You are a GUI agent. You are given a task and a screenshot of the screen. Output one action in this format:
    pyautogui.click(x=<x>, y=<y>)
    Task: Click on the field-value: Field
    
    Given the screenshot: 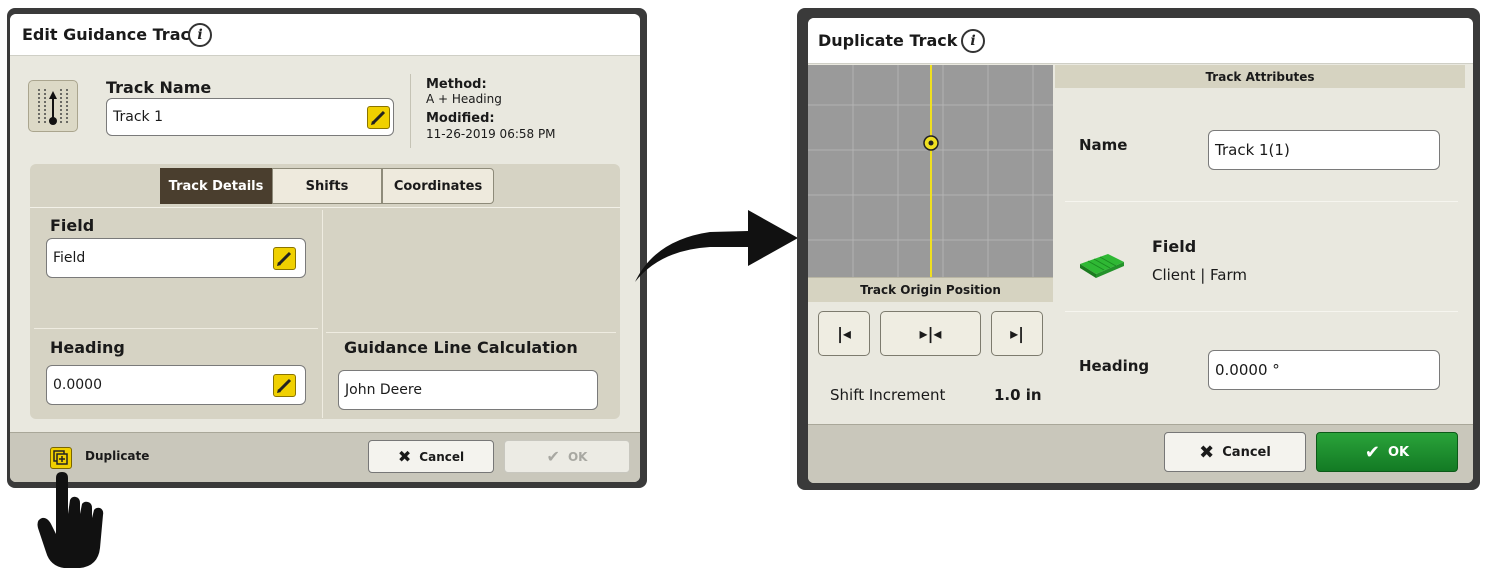 What is the action you would take?
    pyautogui.click(x=69, y=258)
    